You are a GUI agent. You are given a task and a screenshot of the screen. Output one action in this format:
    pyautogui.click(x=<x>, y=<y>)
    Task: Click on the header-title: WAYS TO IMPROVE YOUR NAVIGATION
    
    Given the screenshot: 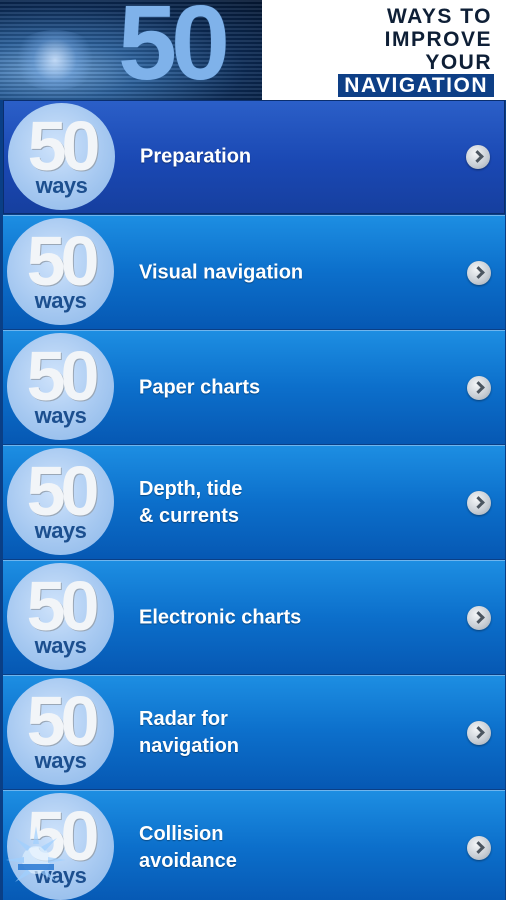 What is the action you would take?
    pyautogui.click(x=416, y=51)
    